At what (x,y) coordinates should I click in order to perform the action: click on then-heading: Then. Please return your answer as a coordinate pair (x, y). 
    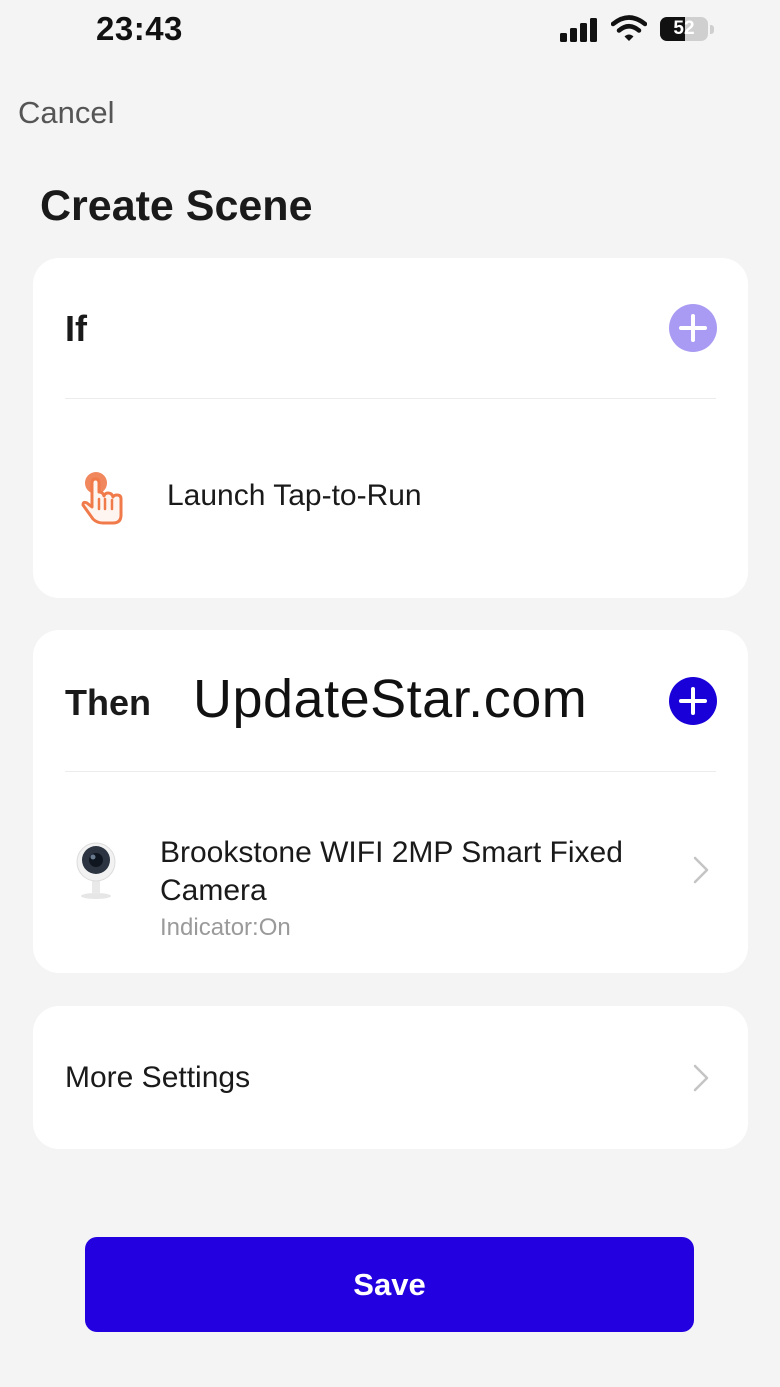
    Looking at the image, I should click on (108, 702).